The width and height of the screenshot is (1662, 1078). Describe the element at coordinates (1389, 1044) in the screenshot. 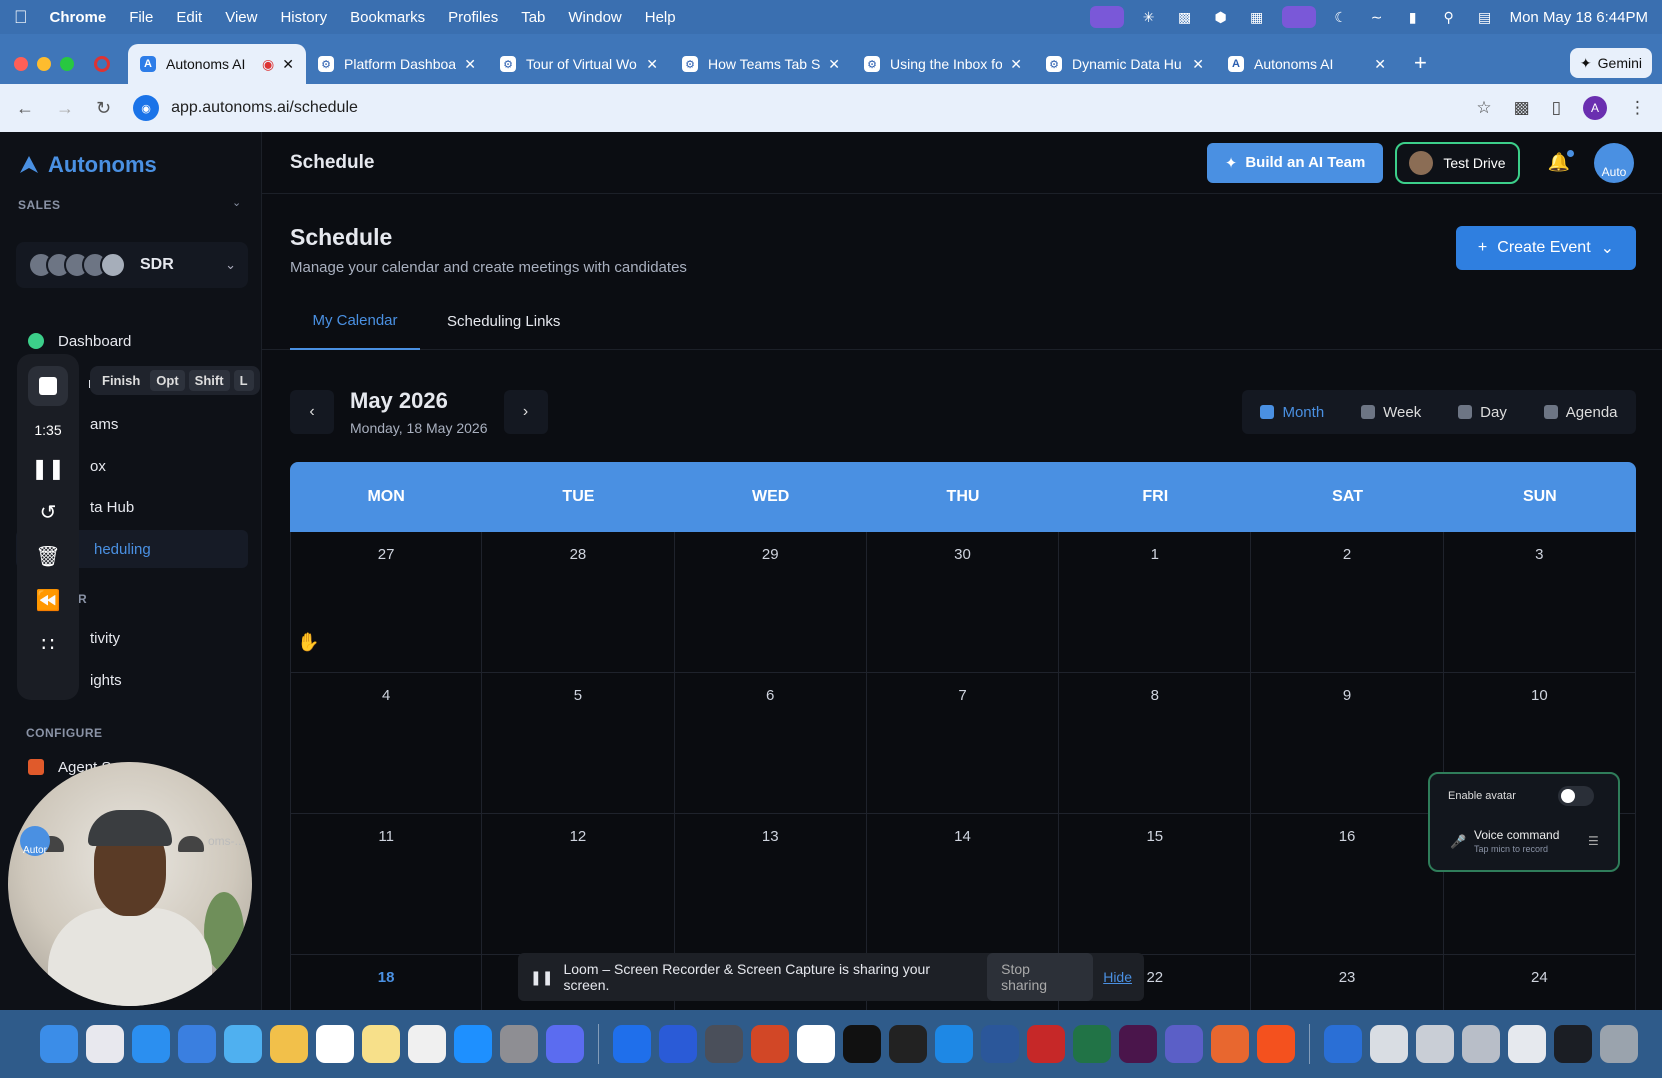

I see `folder-stack-icon` at that location.